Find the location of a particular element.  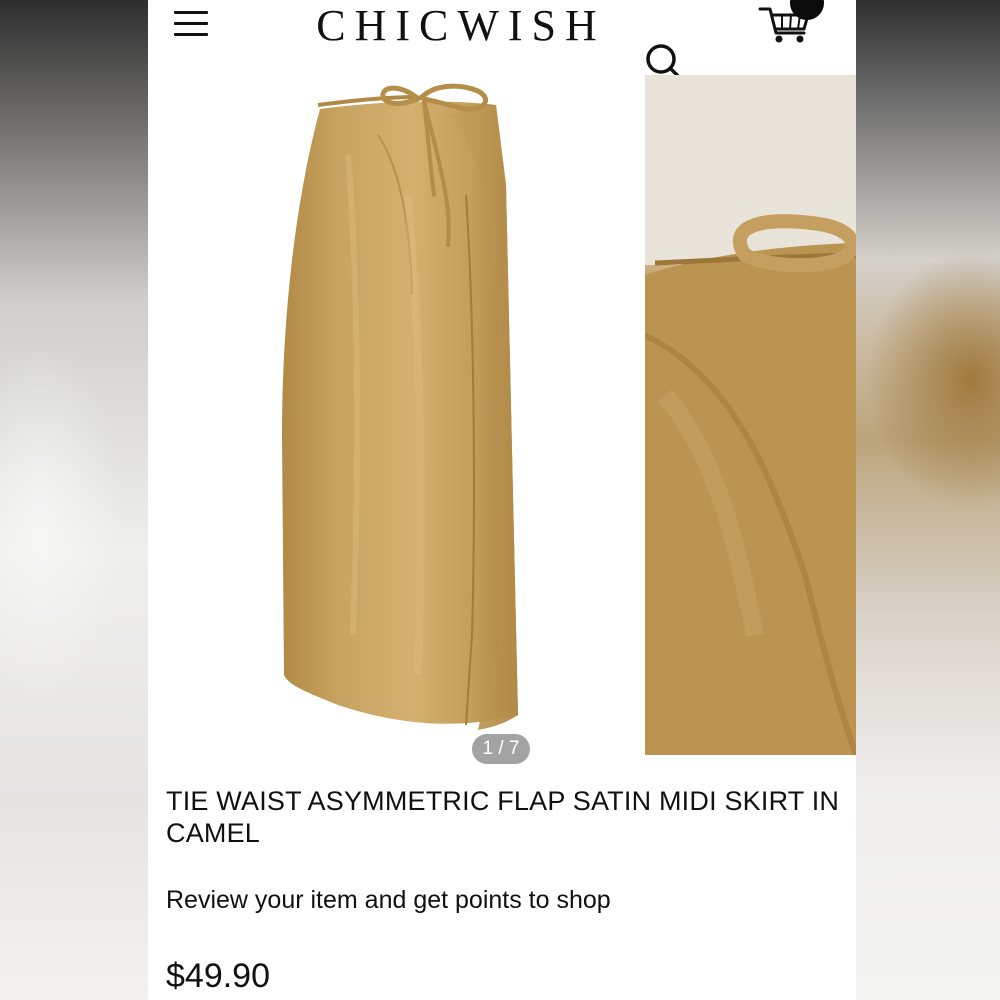

review-for-points-link: Review your item and get points to shop is located at coordinates (506, 900).